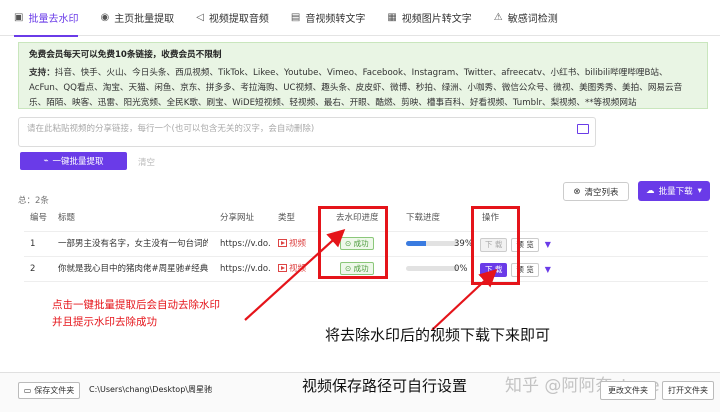 Image resolution: width=720 pixels, height=412 pixels. Describe the element at coordinates (54, 390) in the screenshot. I see `save-folder-label: 保存文件夹` at that location.